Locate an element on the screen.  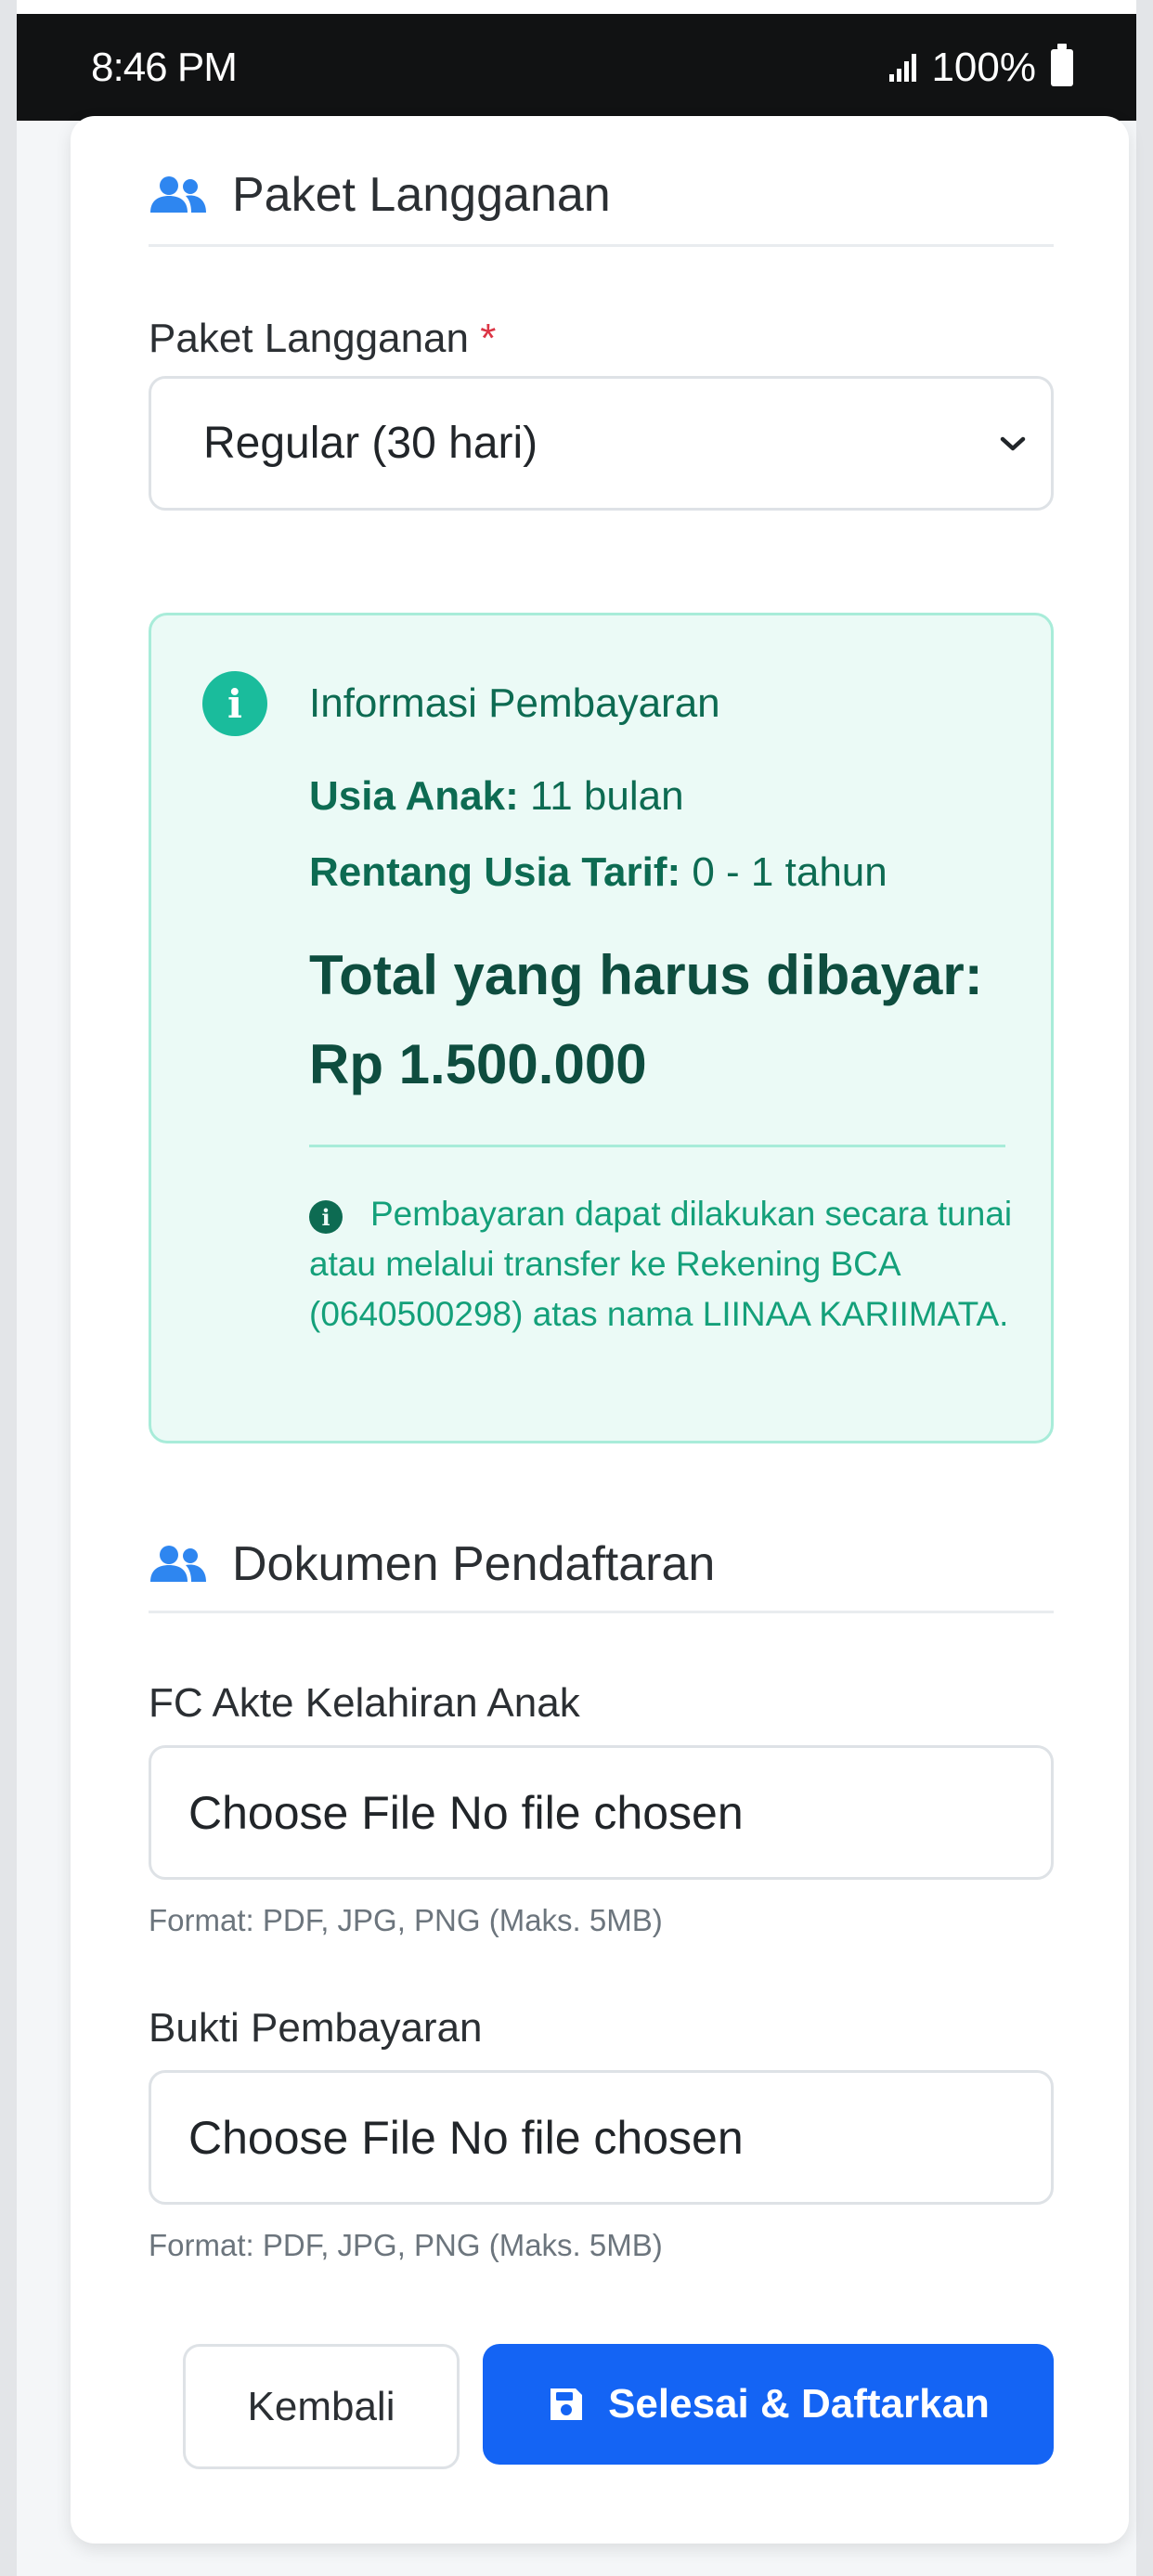
section-title-text: Paket Langganan is located at coordinates (421, 195).